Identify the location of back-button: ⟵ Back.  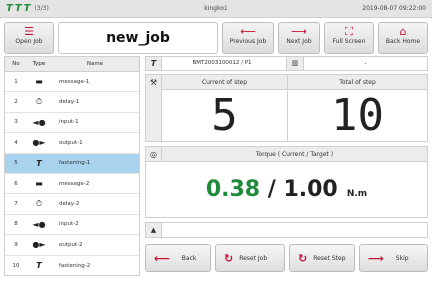
(178, 258).